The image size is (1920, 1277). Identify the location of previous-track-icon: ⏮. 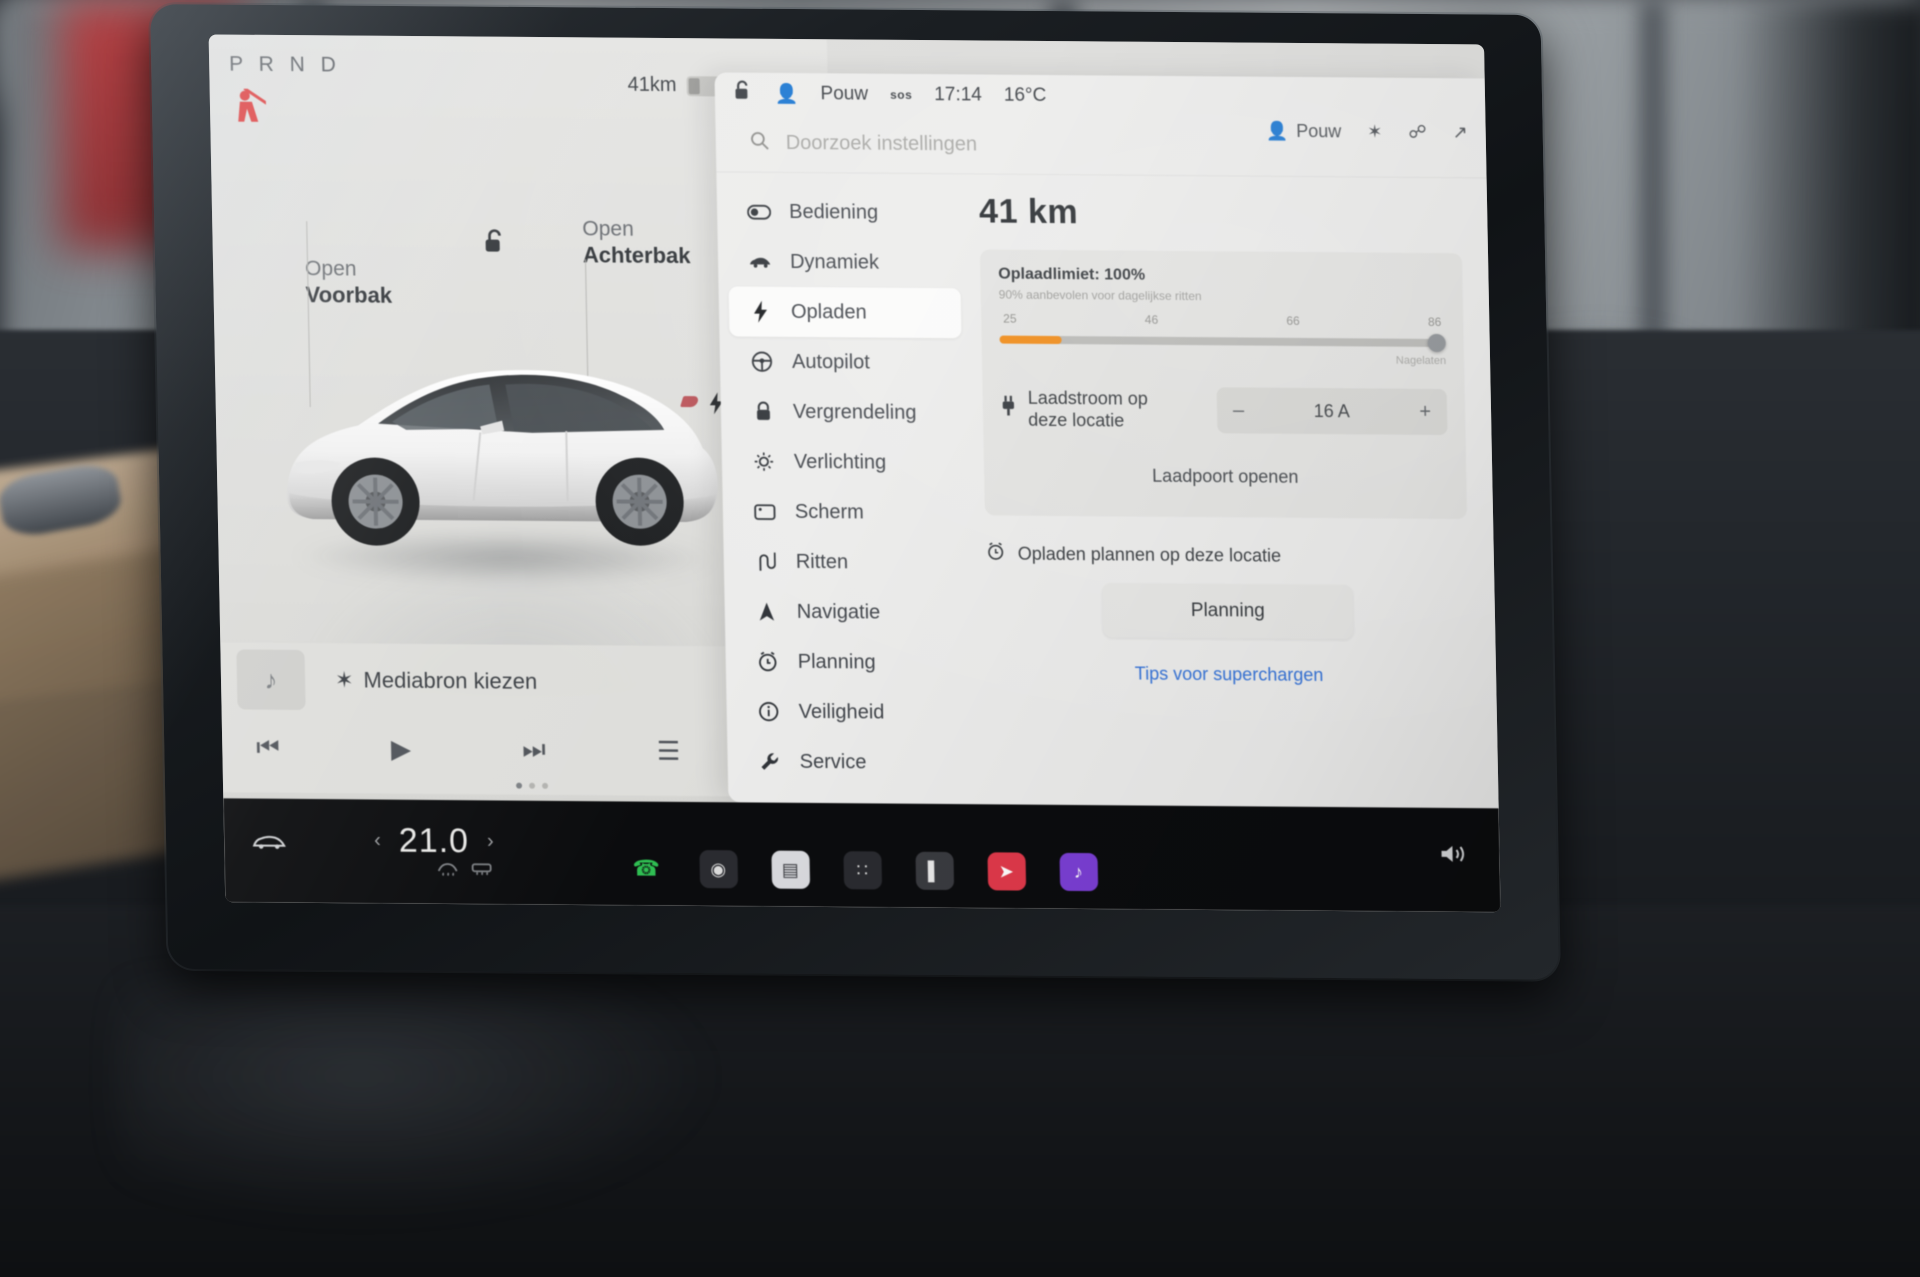
(268, 748).